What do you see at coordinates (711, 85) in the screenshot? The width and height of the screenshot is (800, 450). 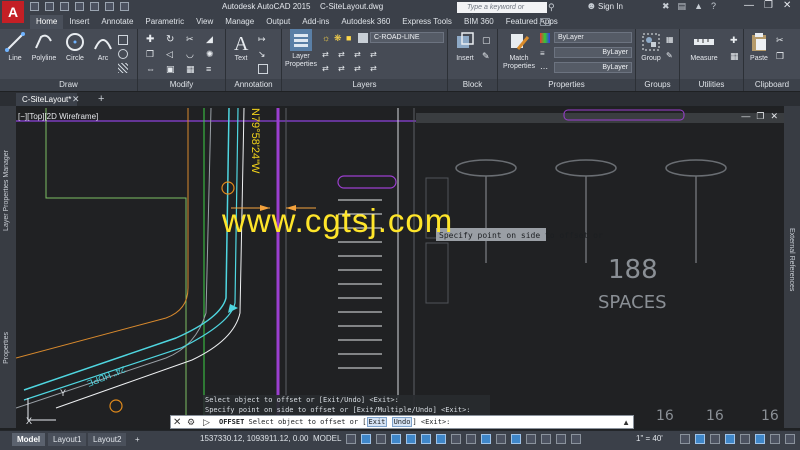 I see `utilities-panel-title: Utilities` at bounding box center [711, 85].